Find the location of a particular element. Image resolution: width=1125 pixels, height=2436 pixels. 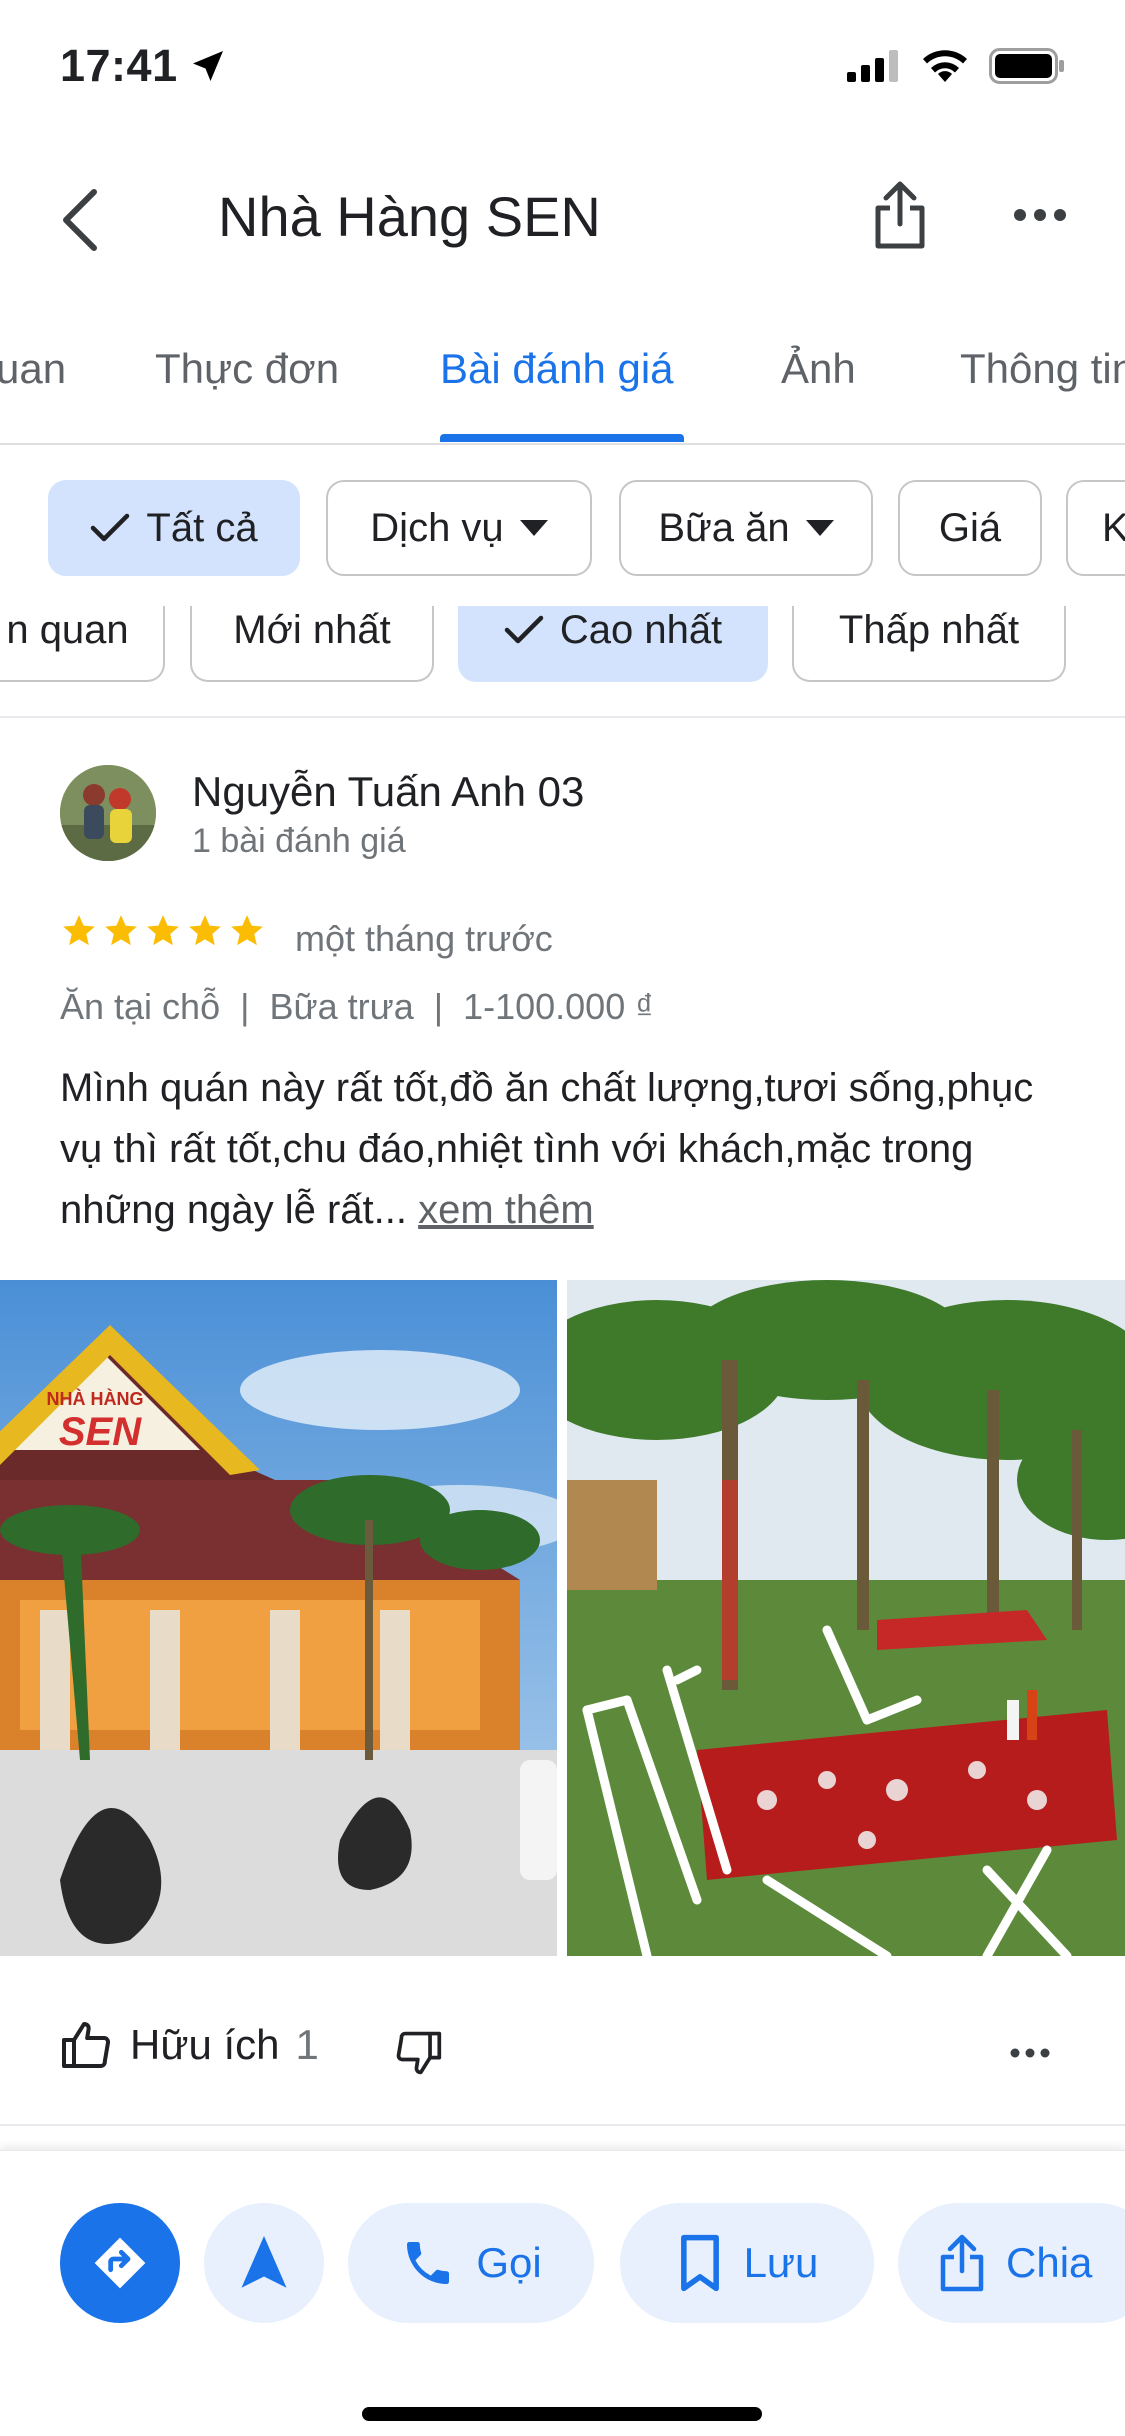

chip-relevant-label: n quan is located at coordinates (67, 629).